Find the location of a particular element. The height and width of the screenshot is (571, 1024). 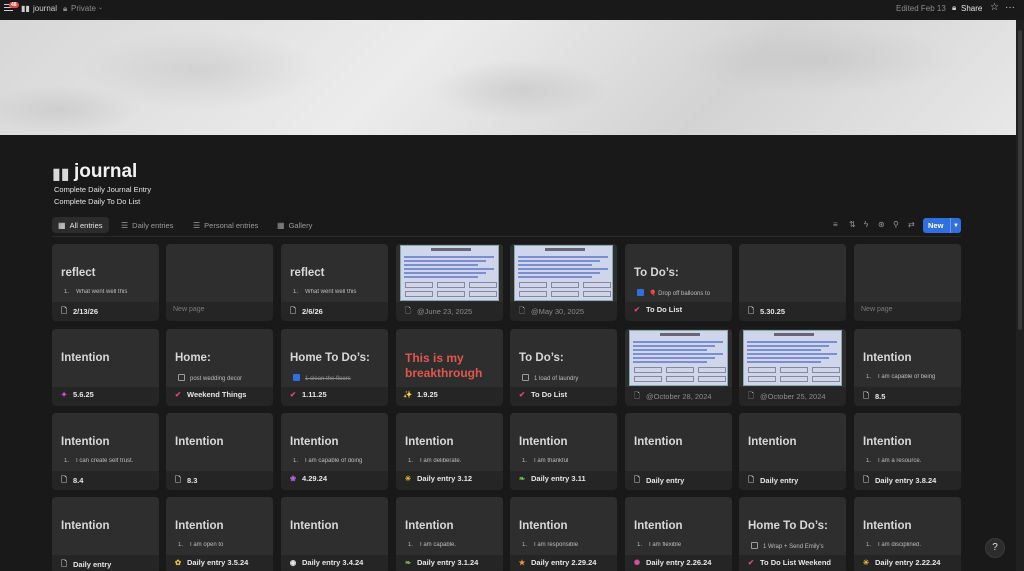

card-title-text: Daily entry 3.1.24 is located at coordinates (448, 562).